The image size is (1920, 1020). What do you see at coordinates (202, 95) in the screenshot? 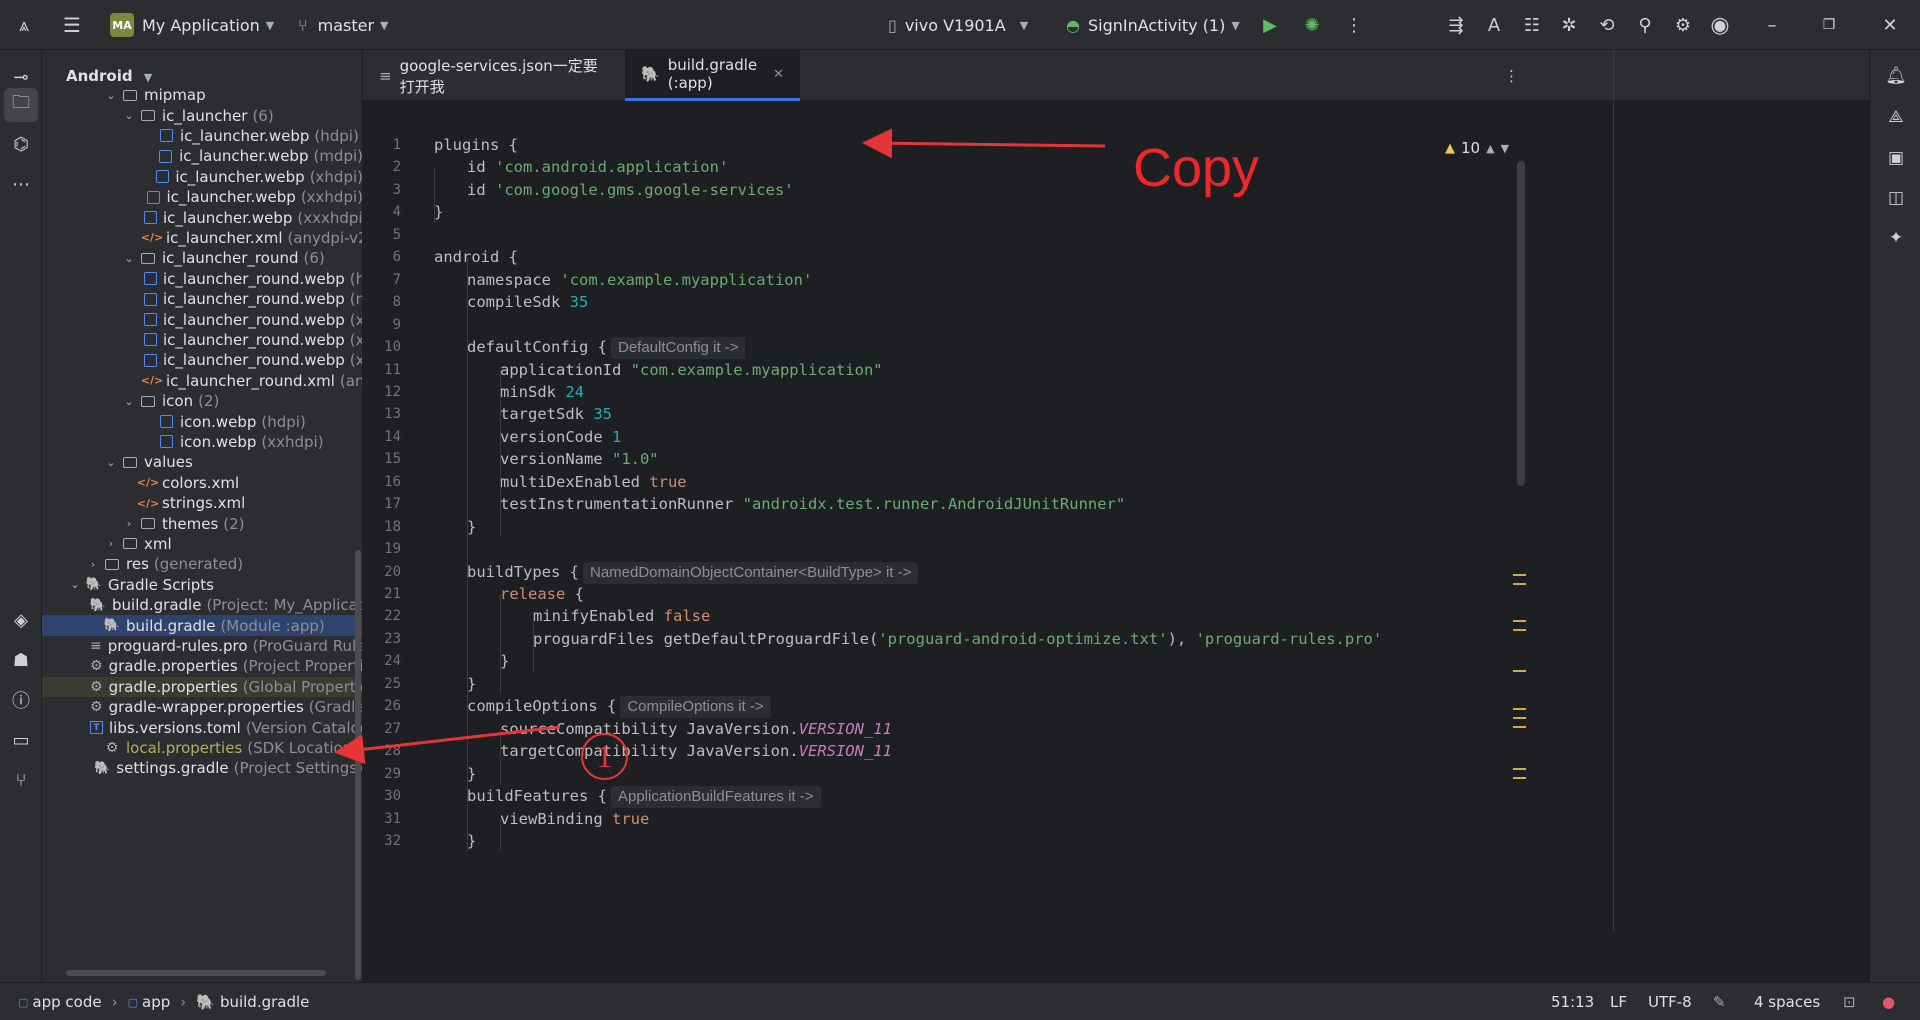
I see `tree-row: ⌄ mipmap` at bounding box center [202, 95].